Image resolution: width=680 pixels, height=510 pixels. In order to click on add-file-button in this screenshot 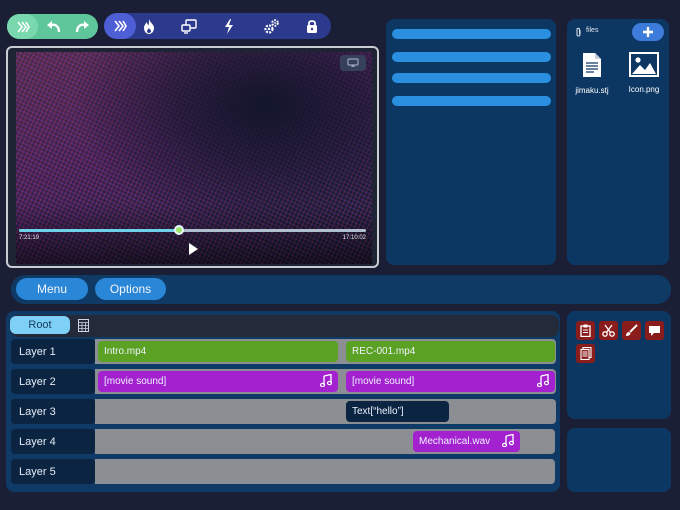, I will do `click(648, 32)`.